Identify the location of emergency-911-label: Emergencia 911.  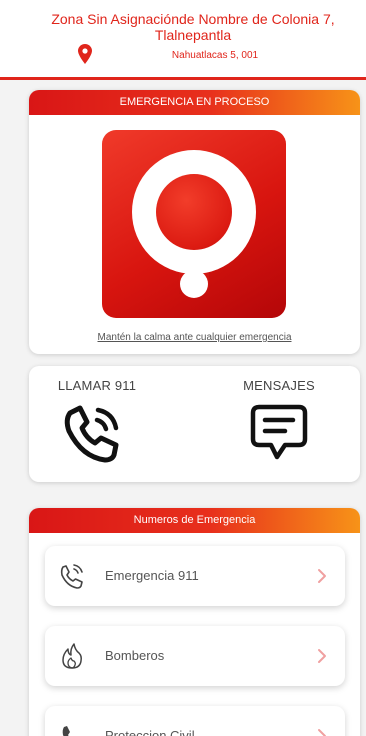
(152, 575).